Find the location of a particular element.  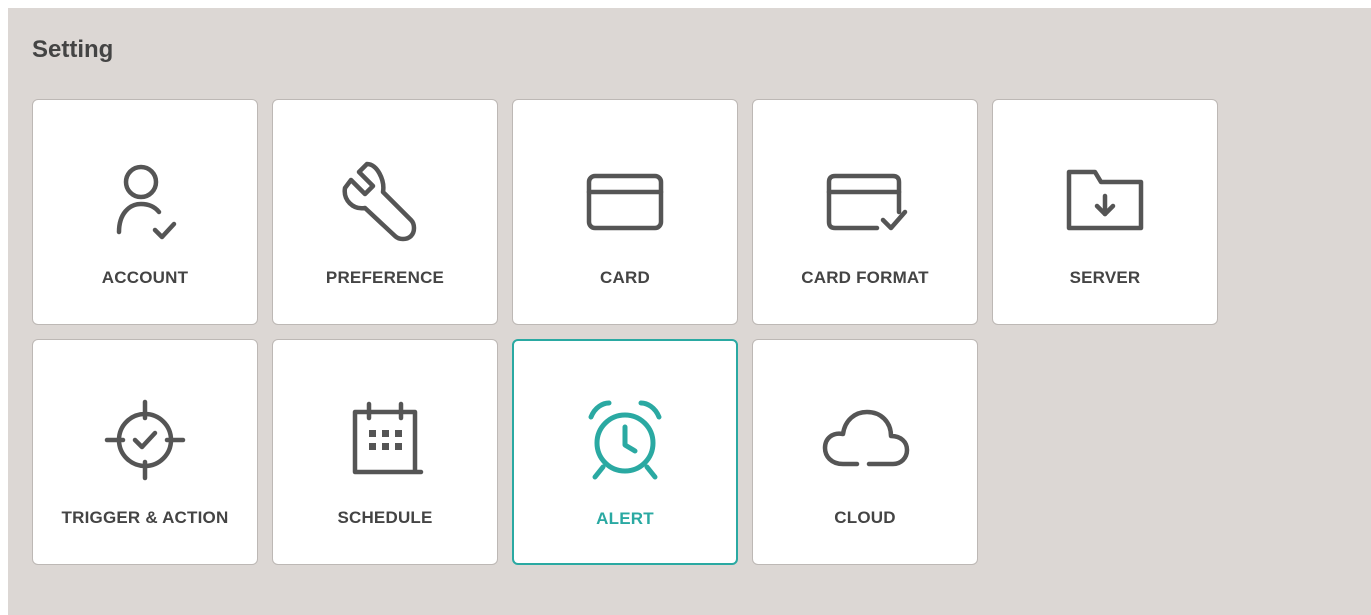

cloud-icon is located at coordinates (865, 440).